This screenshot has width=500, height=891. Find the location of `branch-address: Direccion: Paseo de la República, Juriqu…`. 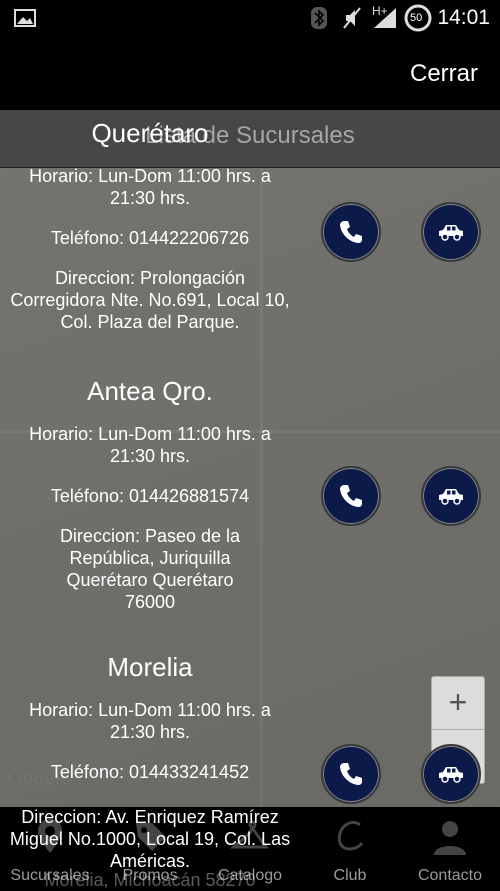

branch-address: Direccion: Paseo de la República, Juriqu… is located at coordinates (150, 569).